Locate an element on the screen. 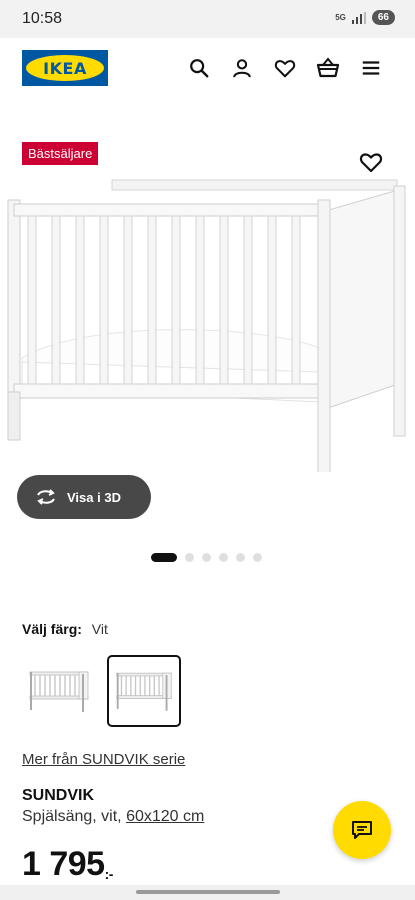  rotate-3d-icon is located at coordinates (46, 497).